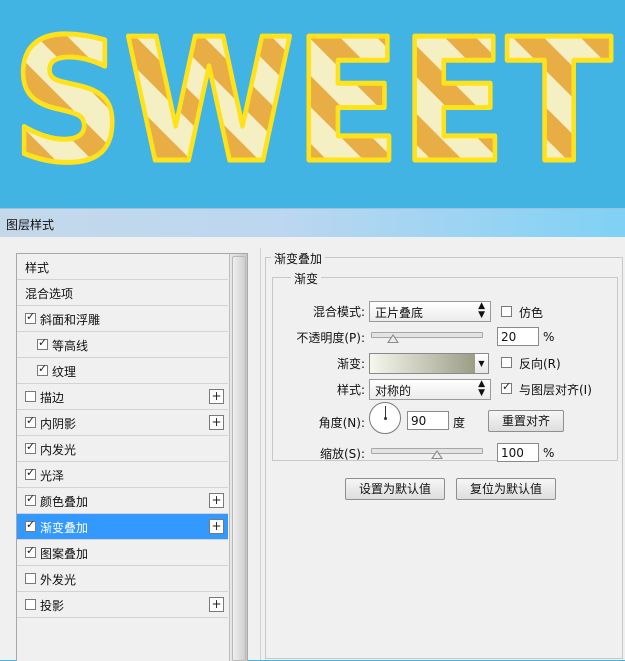 This screenshot has height=661, width=625. I want to click on gradient-group-title: 渐变, so click(306, 278).